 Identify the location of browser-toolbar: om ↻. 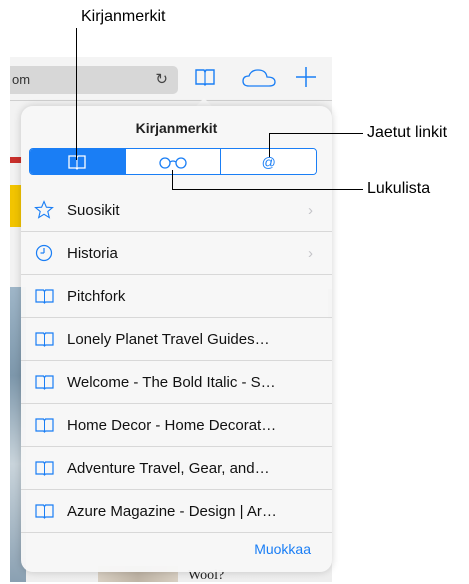
(171, 79).